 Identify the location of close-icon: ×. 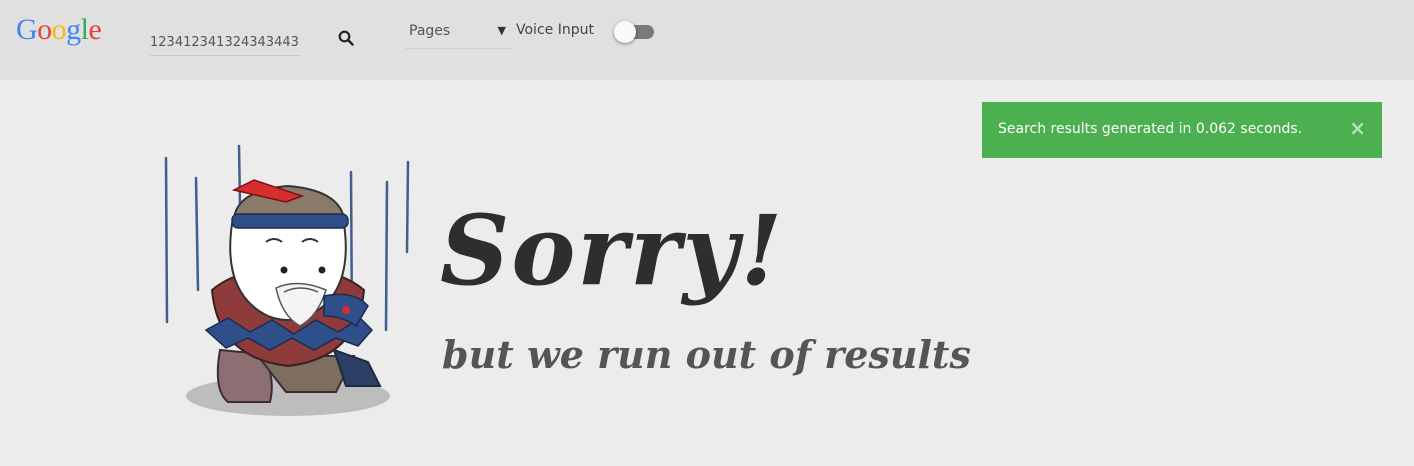
(1357, 128).